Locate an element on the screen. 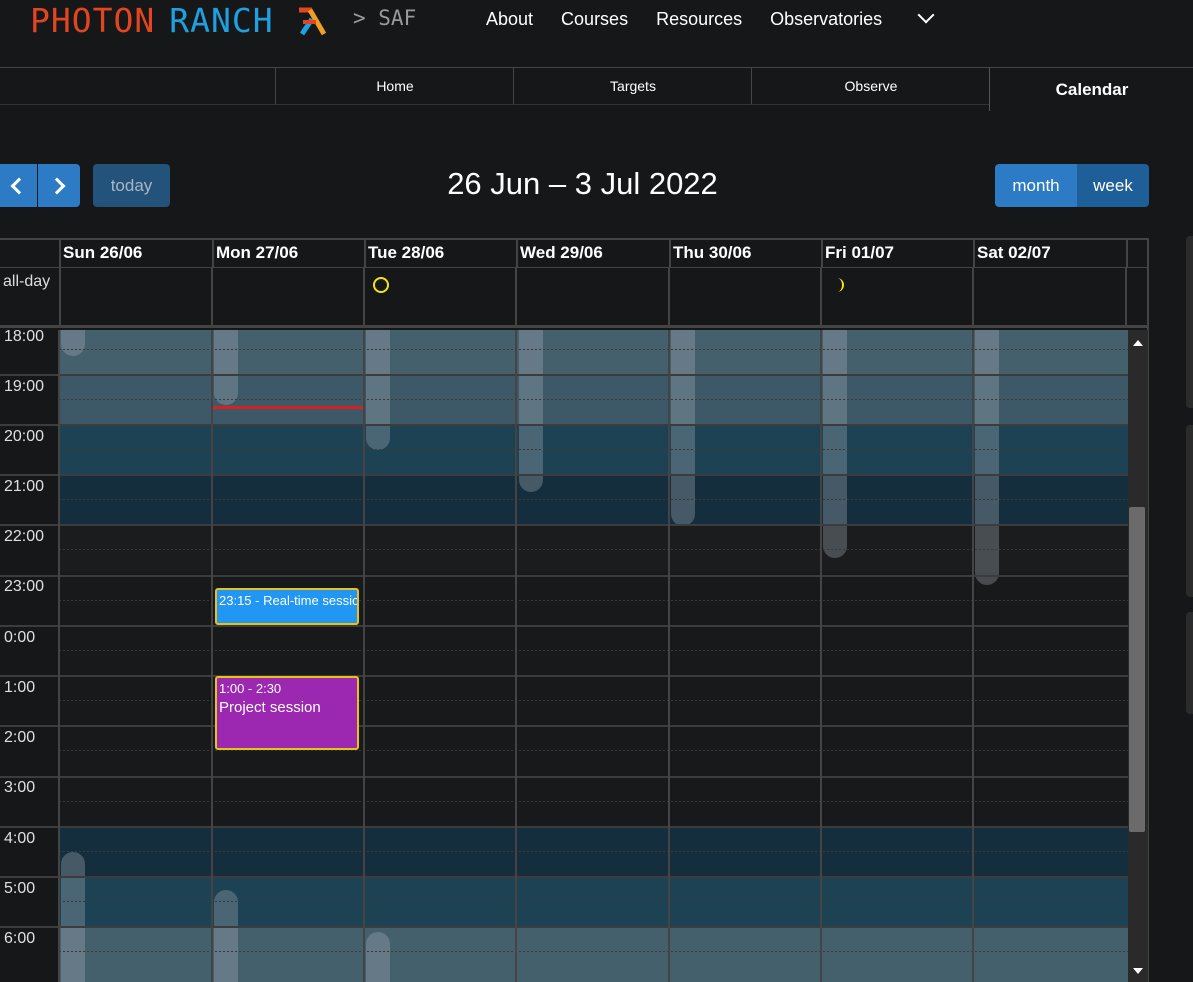 The image size is (1193, 982). hour-label: 6:00 is located at coordinates (20, 938).